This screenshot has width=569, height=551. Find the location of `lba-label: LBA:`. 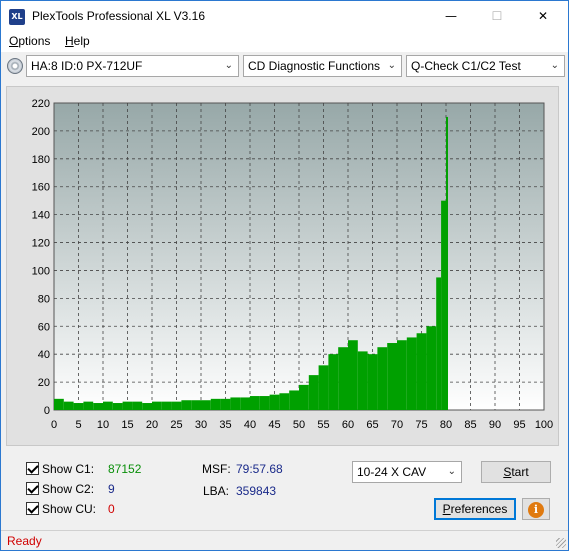

lba-label: LBA: is located at coordinates (216, 491).